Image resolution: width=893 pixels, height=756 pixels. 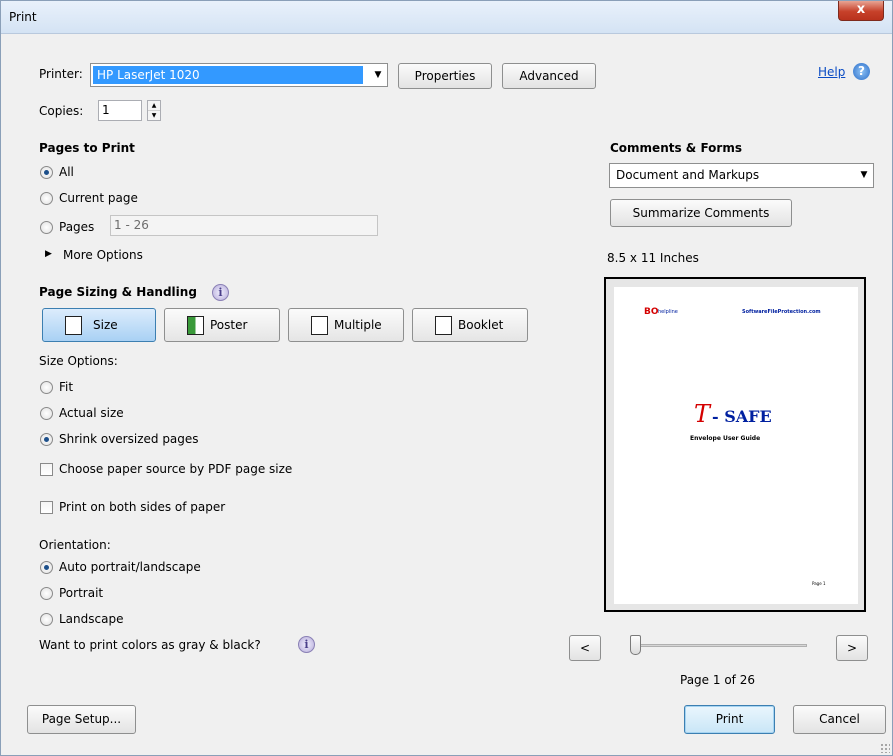 I want to click on radio-auto-orientation-label: Auto portrait/landscape, so click(x=130, y=567).